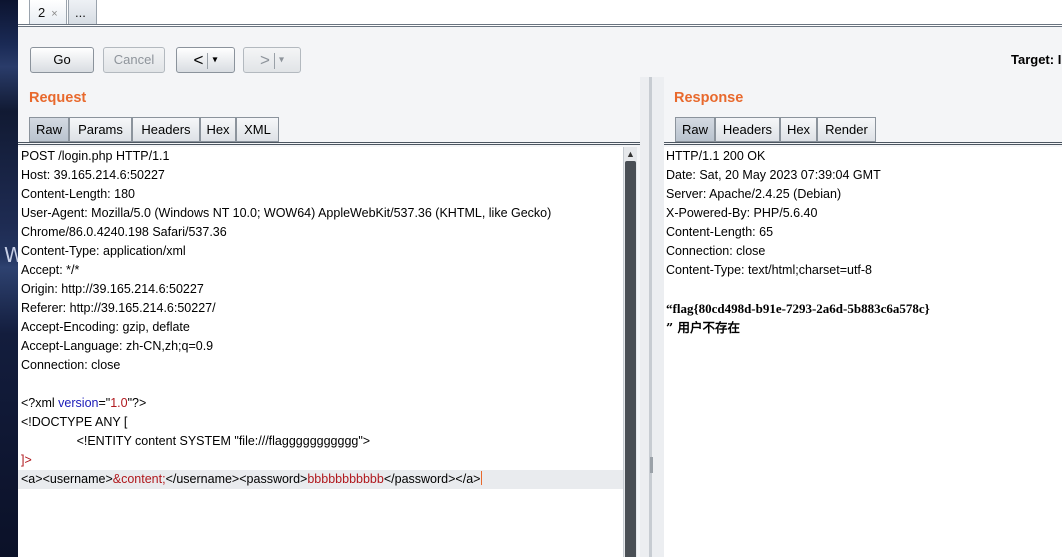 The height and width of the screenshot is (557, 1062). I want to click on xml-decl-eq: =", so click(104, 403).